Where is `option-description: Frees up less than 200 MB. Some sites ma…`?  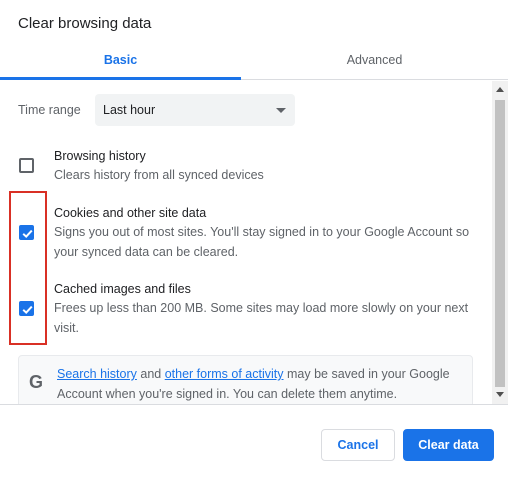
option-description: Frees up less than 200 MB. Some sites ma… is located at coordinates (261, 318).